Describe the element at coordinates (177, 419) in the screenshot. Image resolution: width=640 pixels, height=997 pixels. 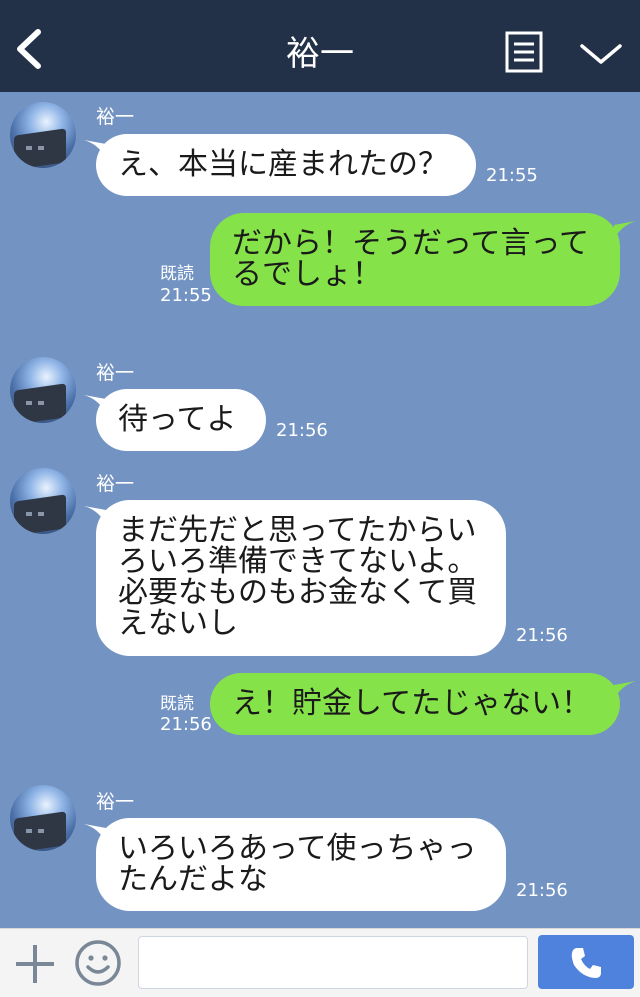
I see `message-text: 待ってよ` at that location.